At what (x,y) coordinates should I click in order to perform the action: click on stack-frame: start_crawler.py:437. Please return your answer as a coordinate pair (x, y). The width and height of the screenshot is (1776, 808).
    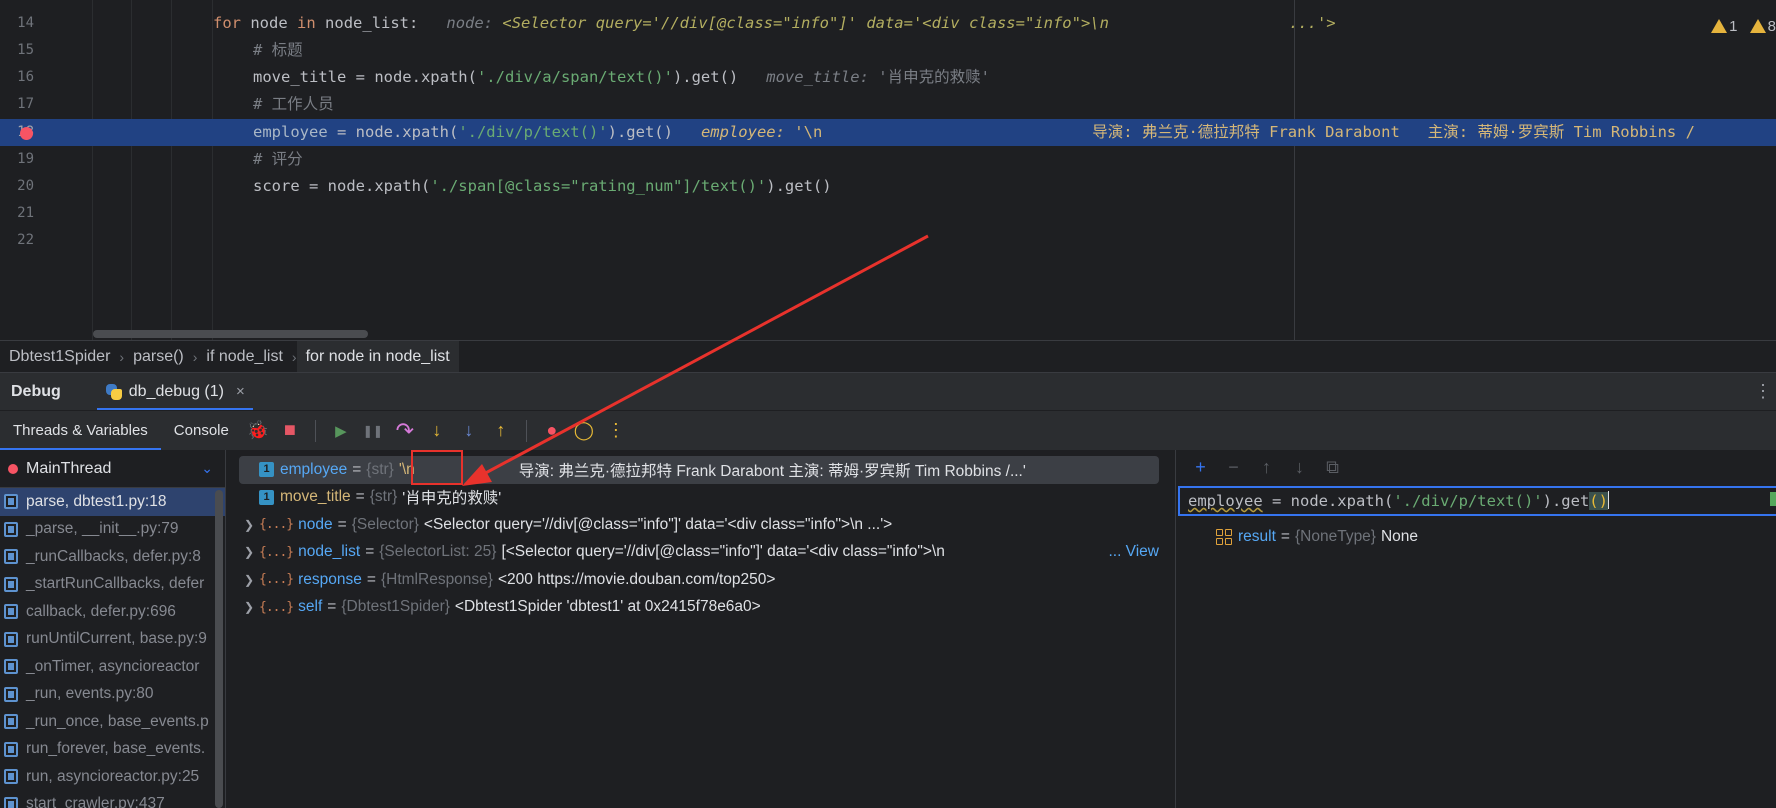
    Looking at the image, I should click on (112, 799).